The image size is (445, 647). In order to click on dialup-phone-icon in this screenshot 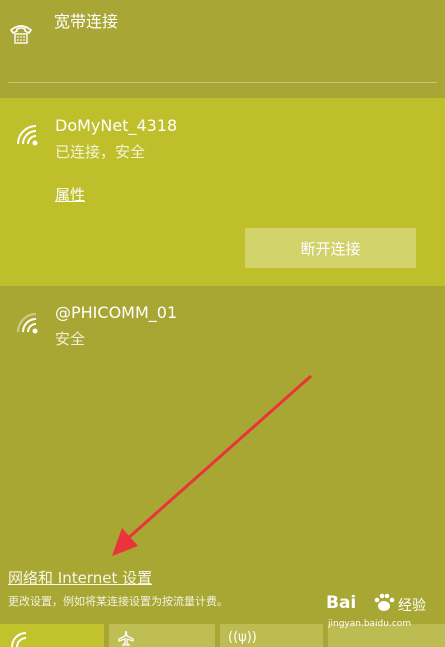, I will do `click(21, 34)`.